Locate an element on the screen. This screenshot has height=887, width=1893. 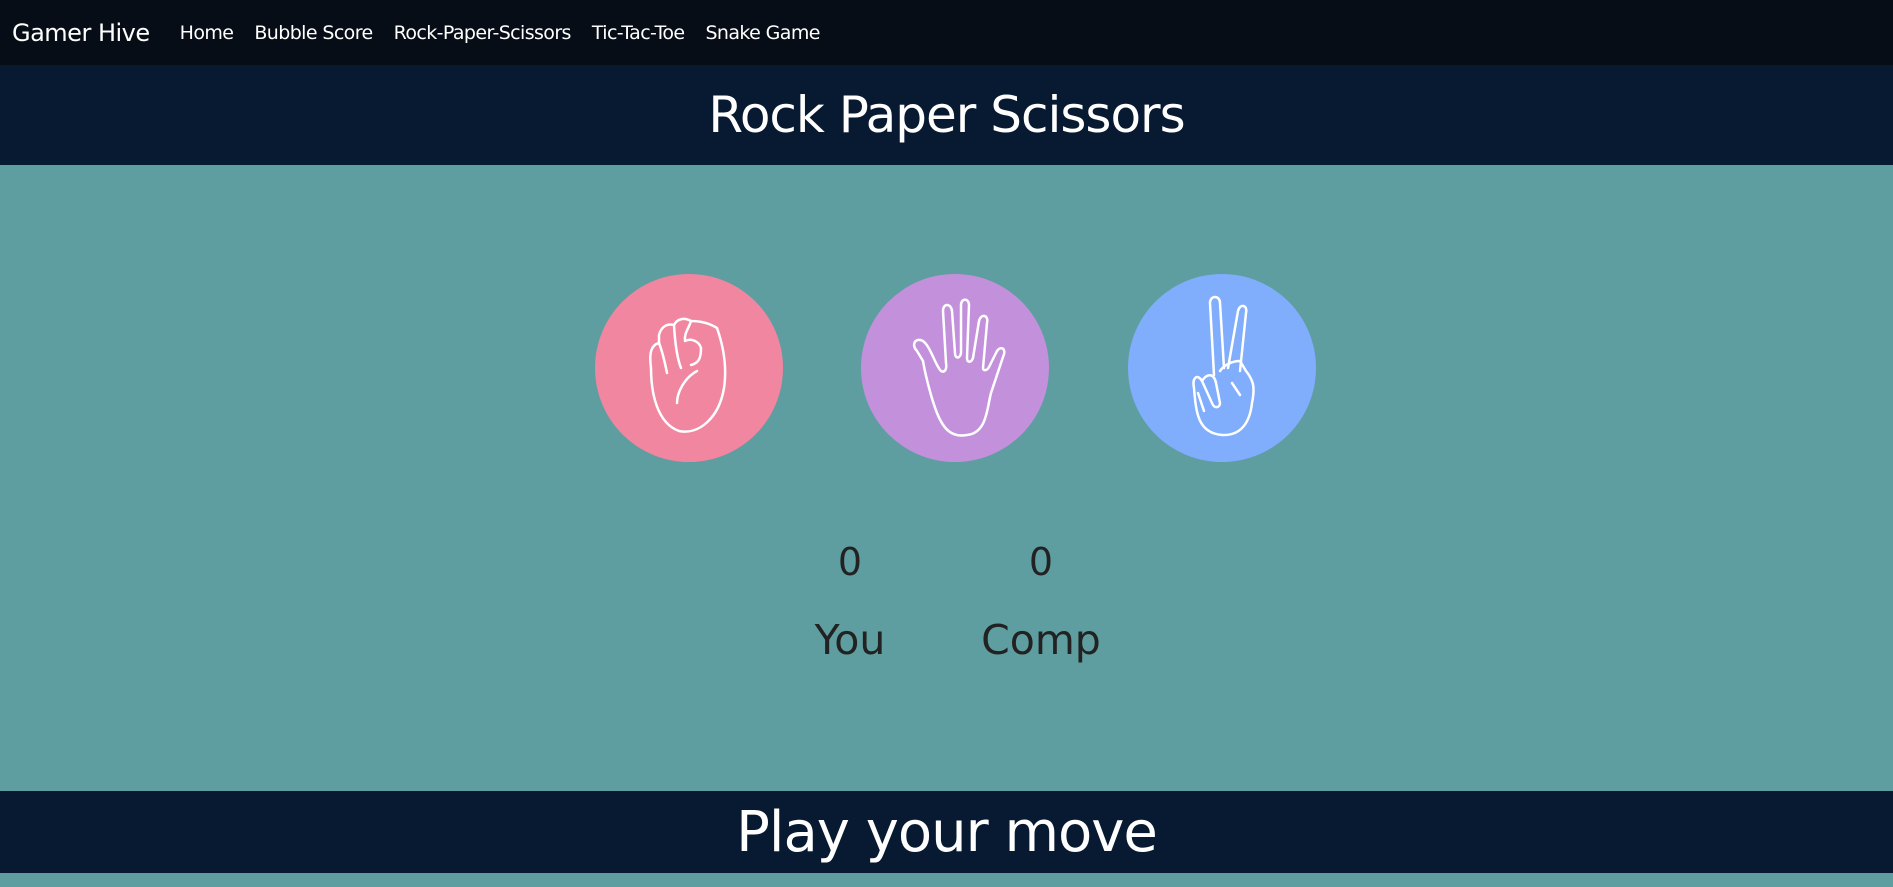
user-score: 0 is located at coordinates (850, 562).